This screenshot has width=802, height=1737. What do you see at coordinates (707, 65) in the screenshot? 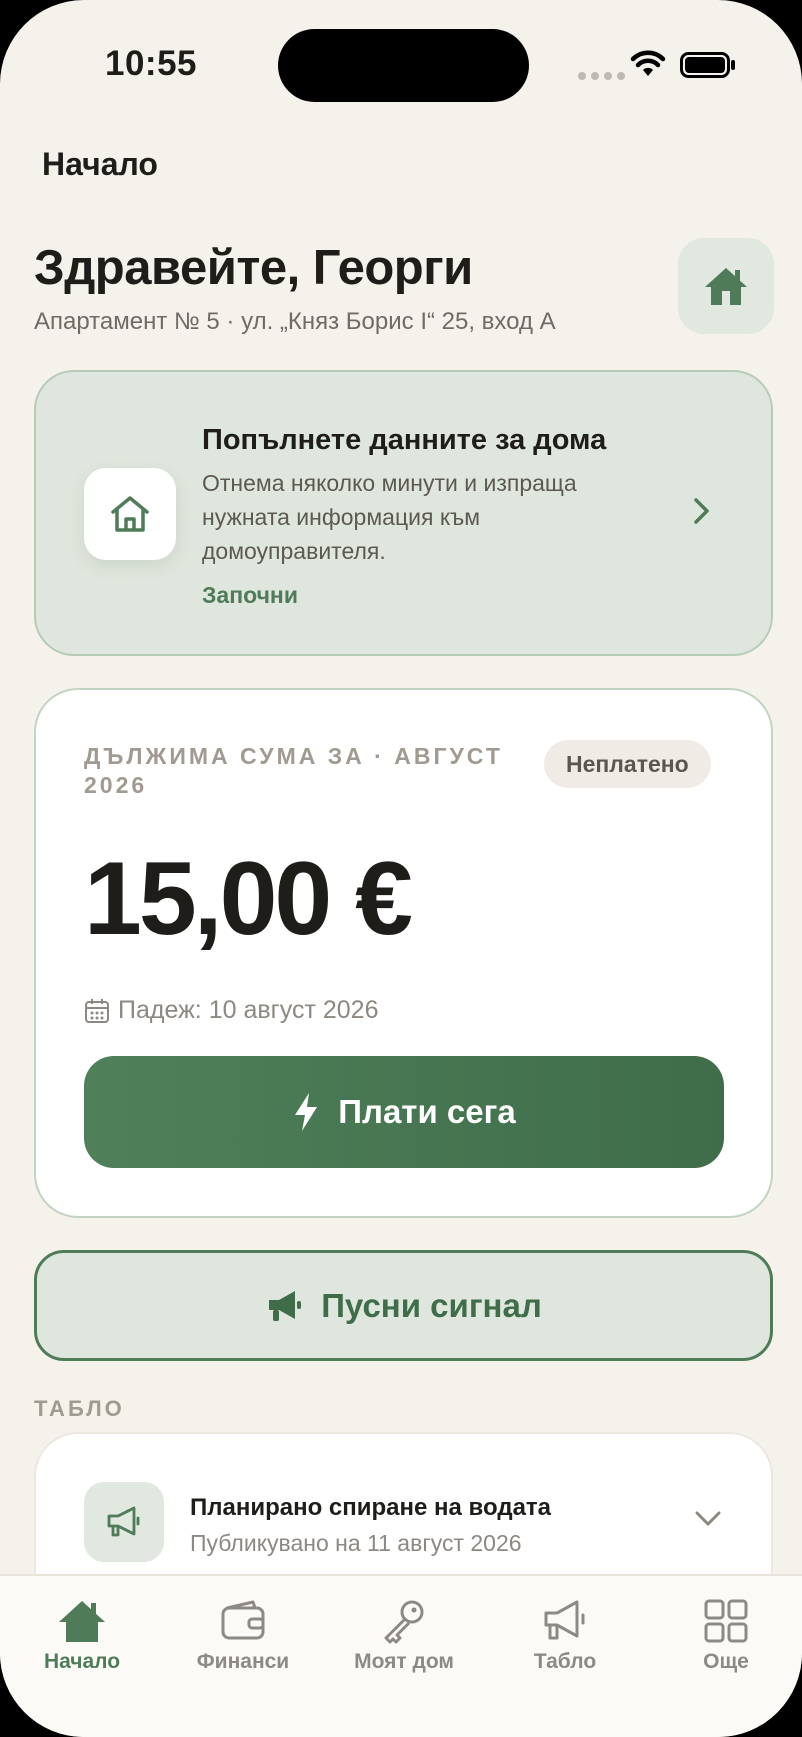
I see `battery-icon` at bounding box center [707, 65].